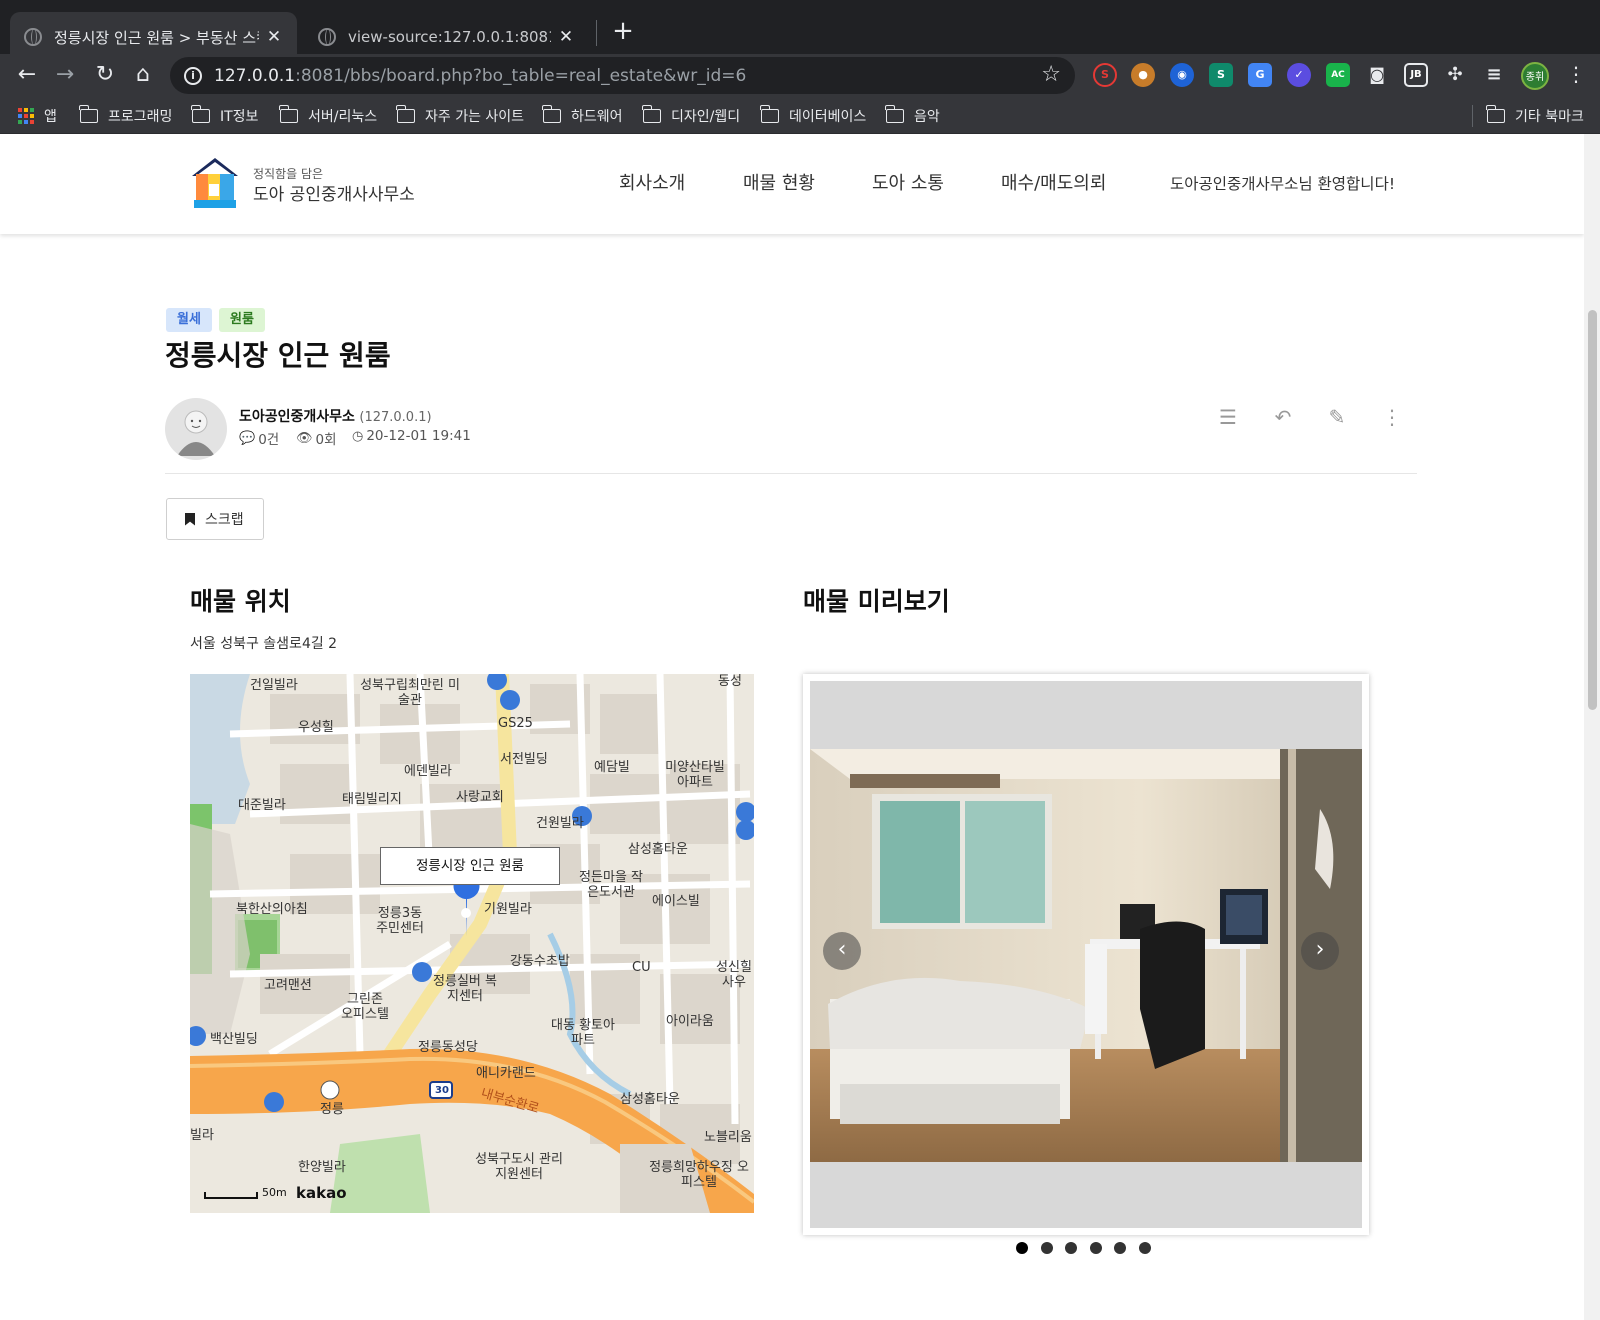 This screenshot has width=1600, height=1320. Describe the element at coordinates (411, 436) in the screenshot. I see `post-date: ◷ 20-12-01 19:41` at that location.